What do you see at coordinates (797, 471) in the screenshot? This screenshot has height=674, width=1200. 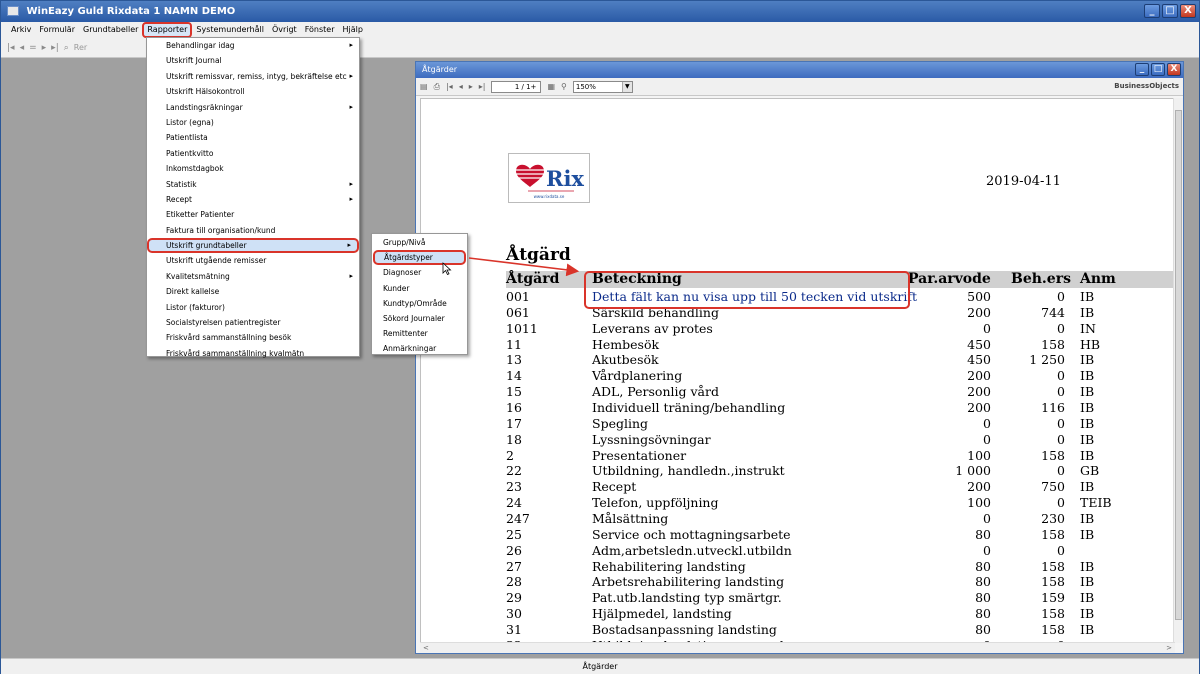 I see `report-row: 22 Utbildning, handledn.,instrukt 1 000 0 GB` at bounding box center [797, 471].